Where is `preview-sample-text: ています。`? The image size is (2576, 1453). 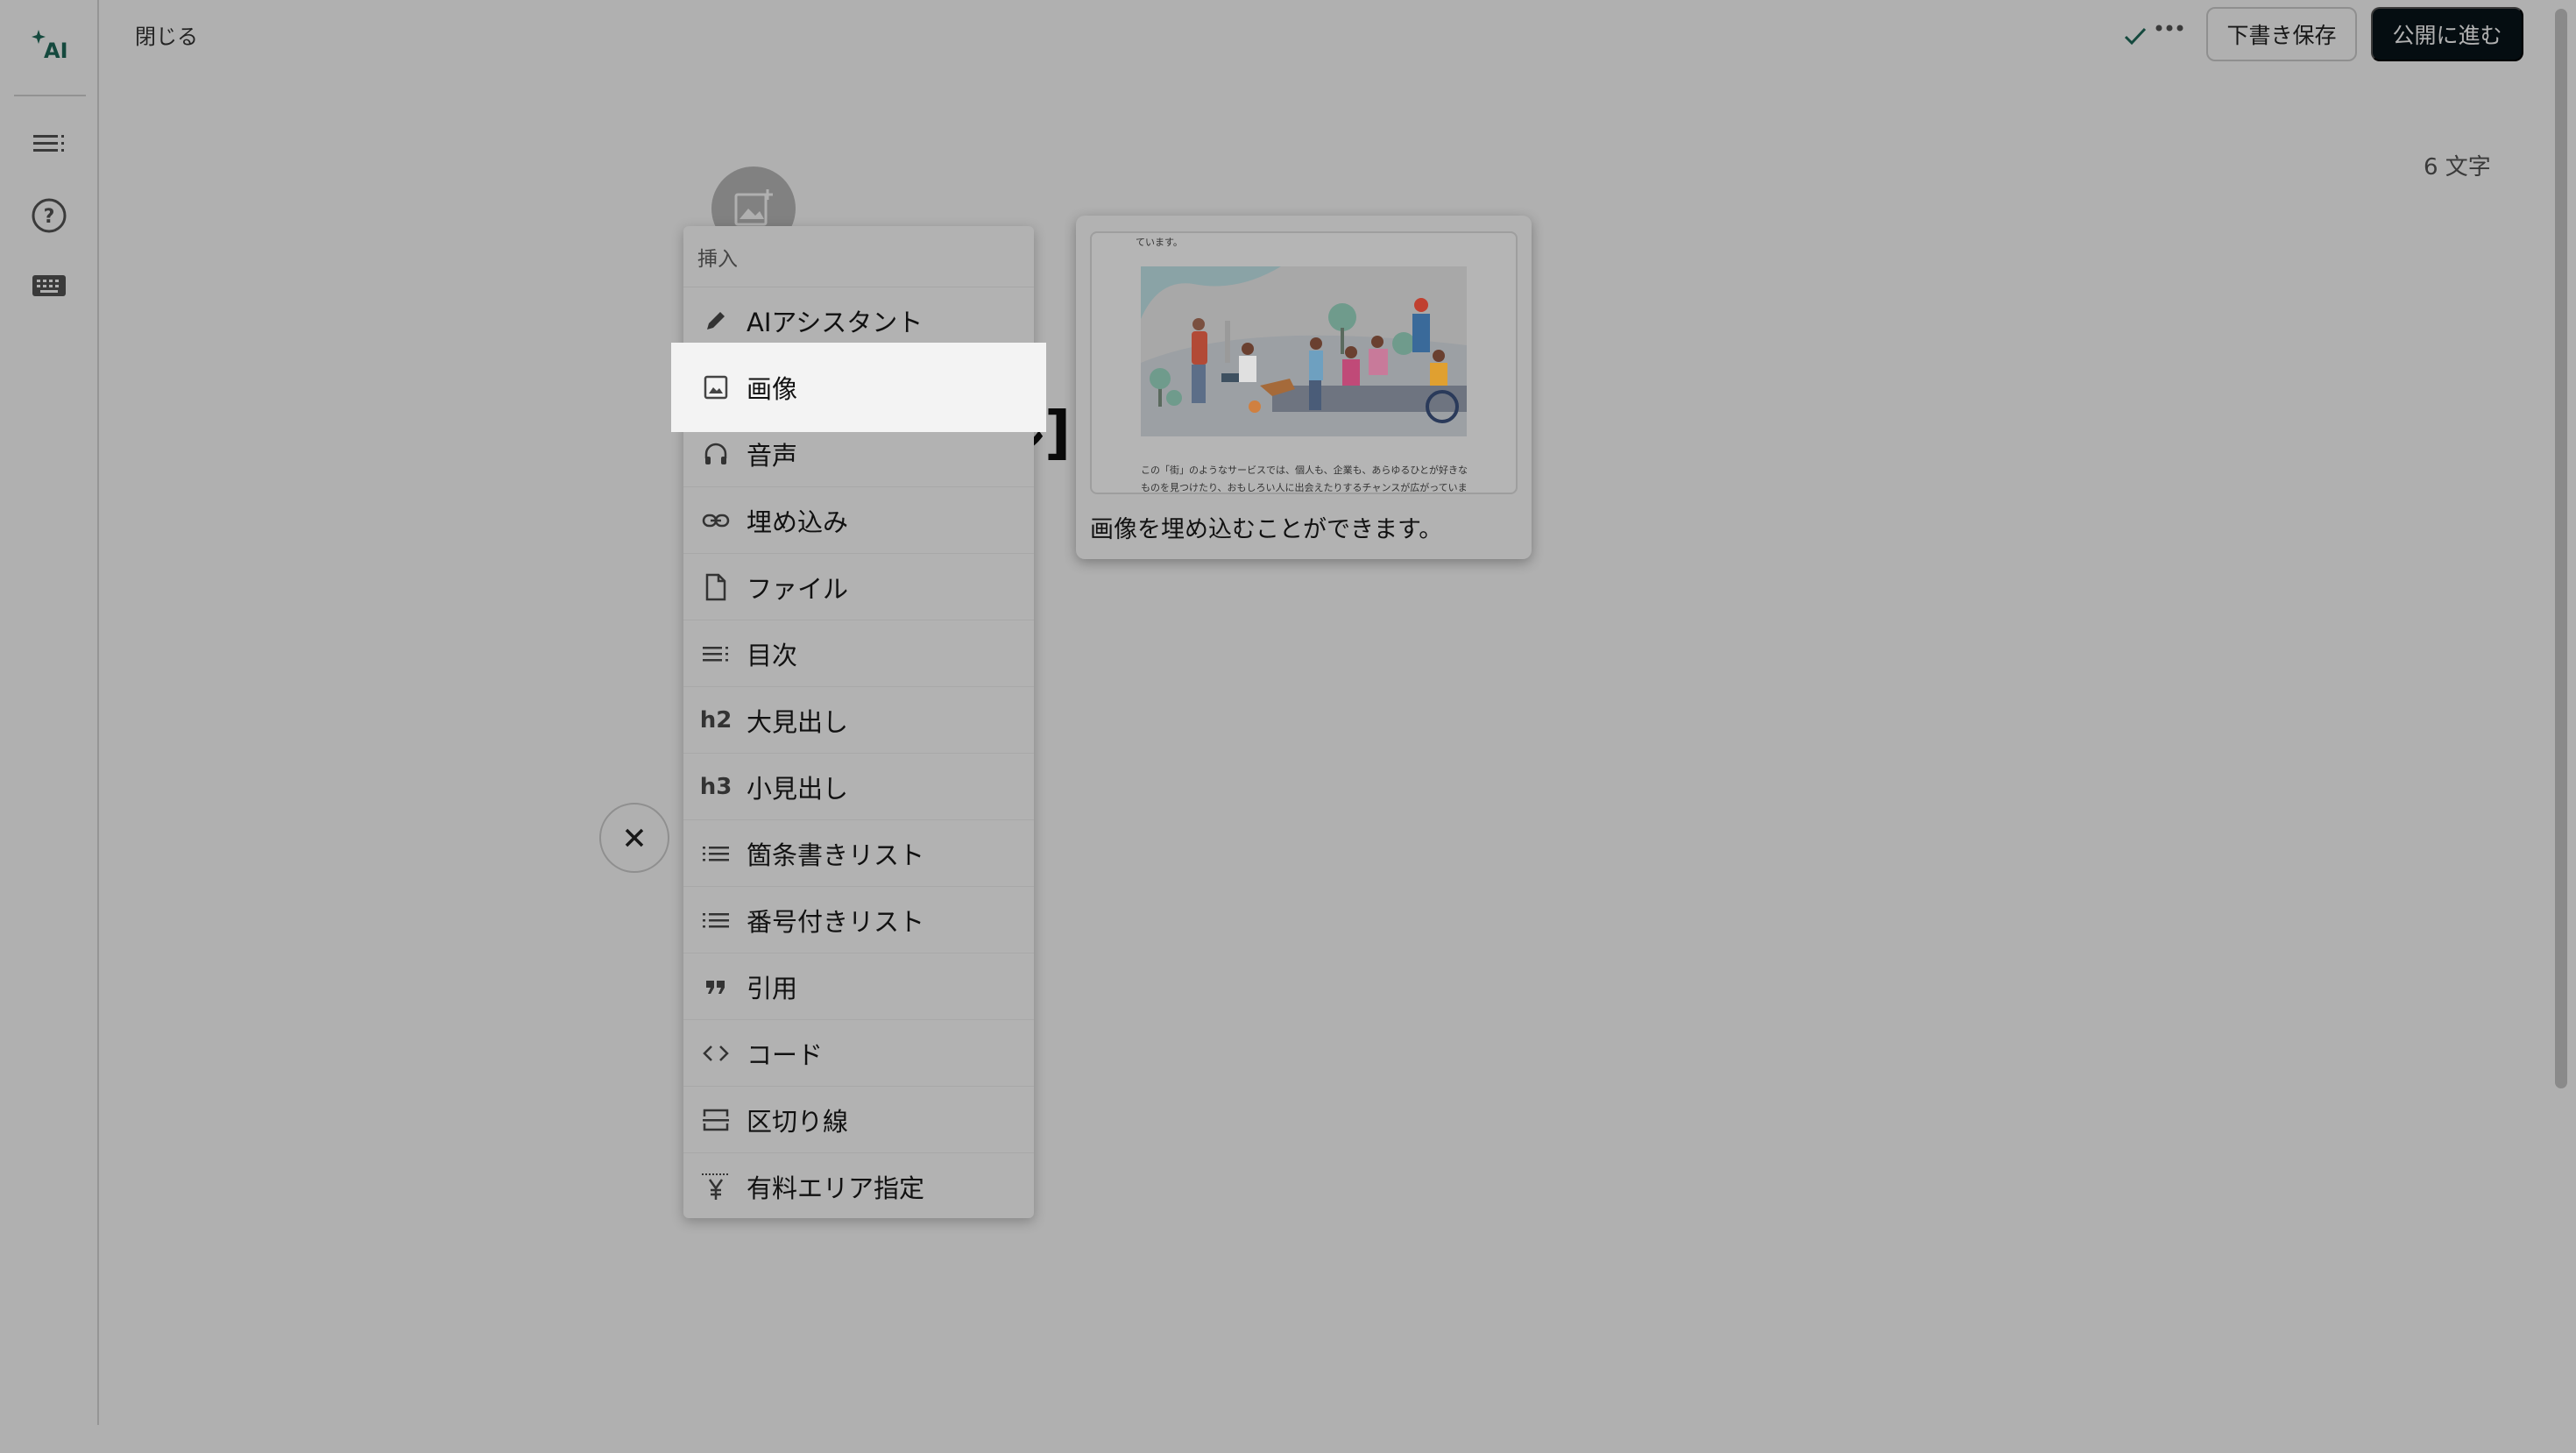 preview-sample-text: ています。 is located at coordinates (1159, 242).